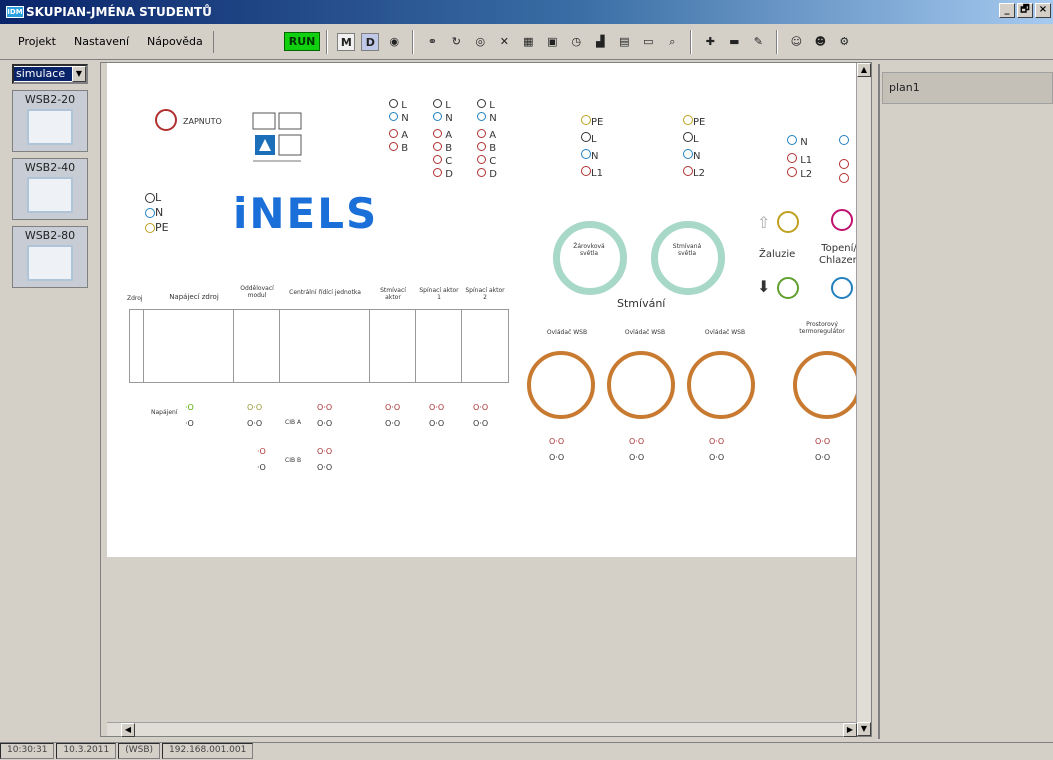 This screenshot has width=1053, height=760. Describe the element at coordinates (734, 42) in the screenshot. I see `remove-item-icon: ▬` at that location.